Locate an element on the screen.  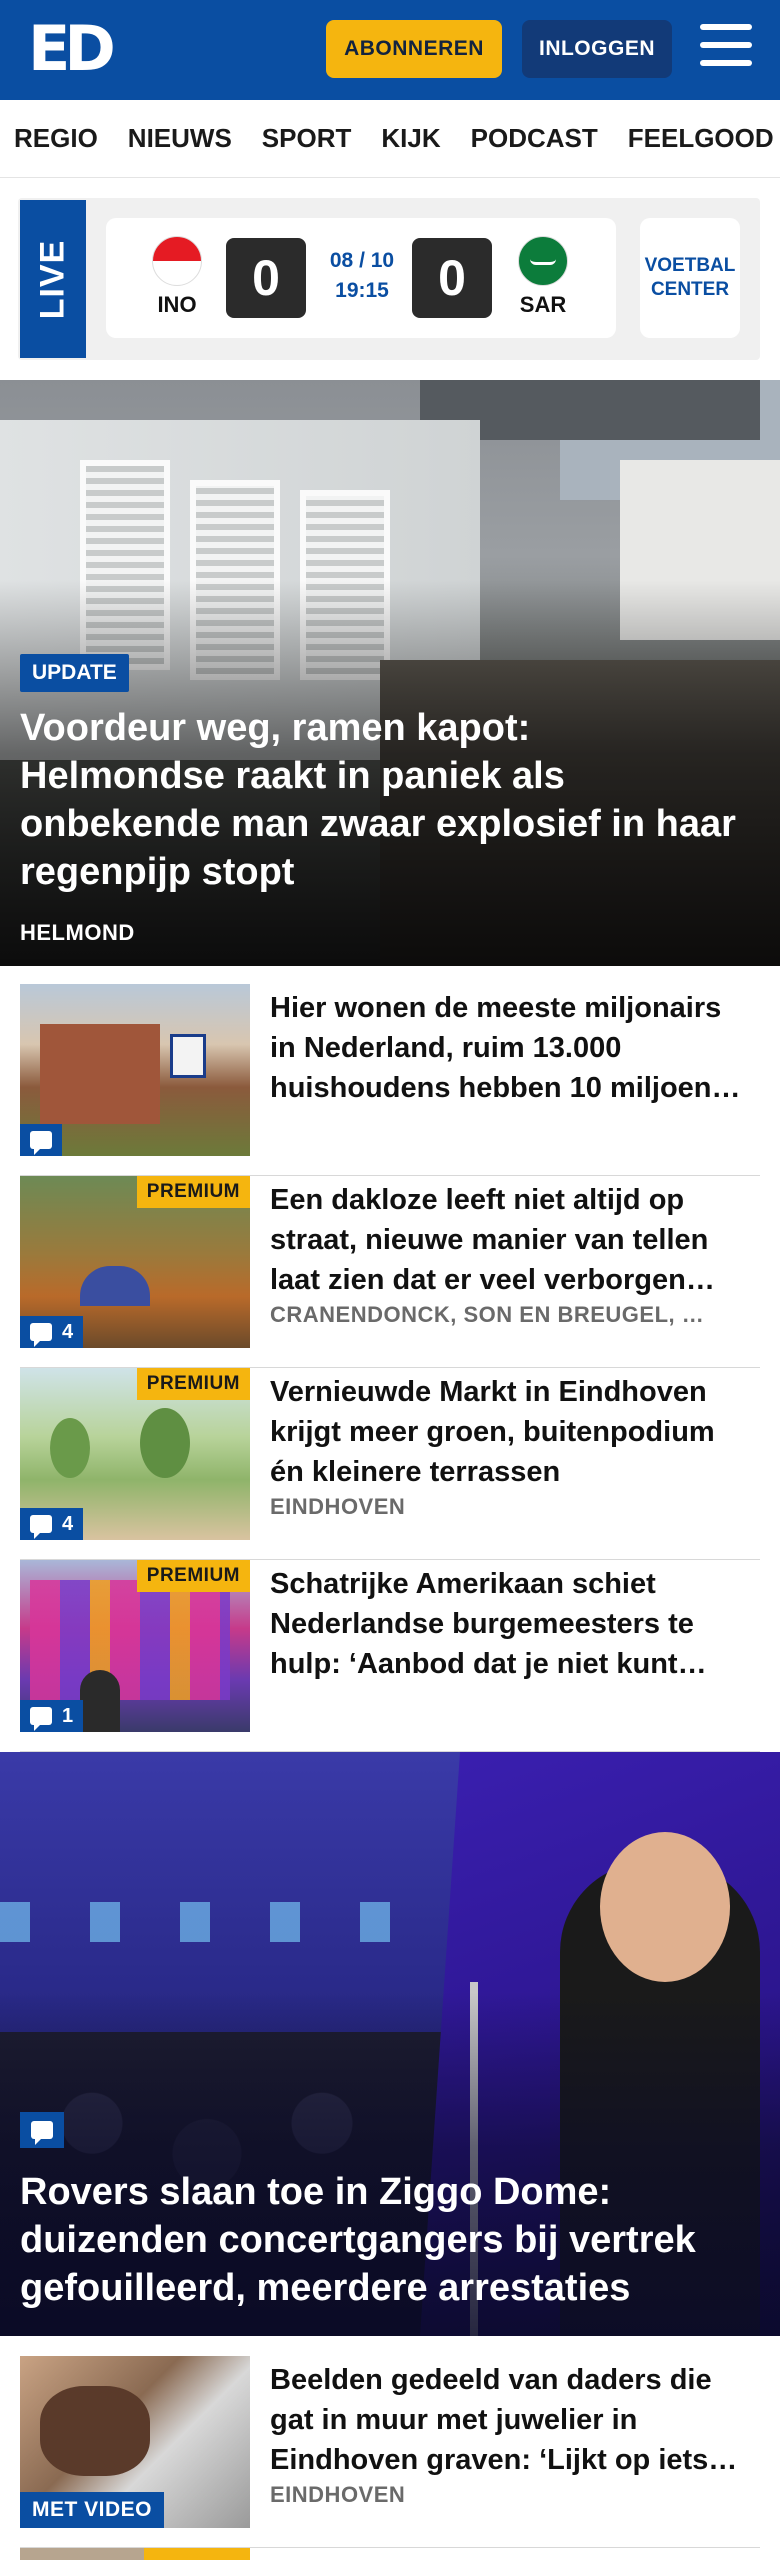
top-bar: ED ABONNEREN INLOGGEN is located at coordinates (390, 50).